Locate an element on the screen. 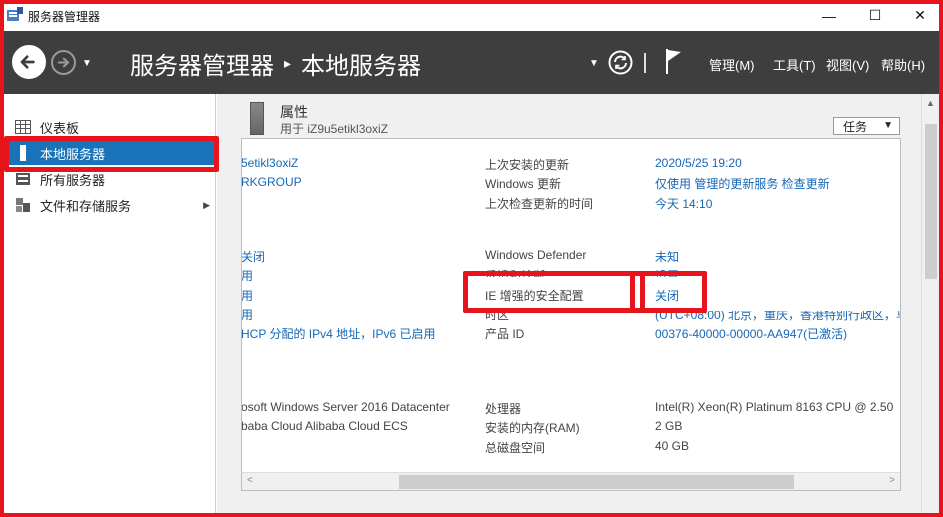 The height and width of the screenshot is (517, 943). computer-name-value: 5etikl3oxiZ is located at coordinates (270, 163).